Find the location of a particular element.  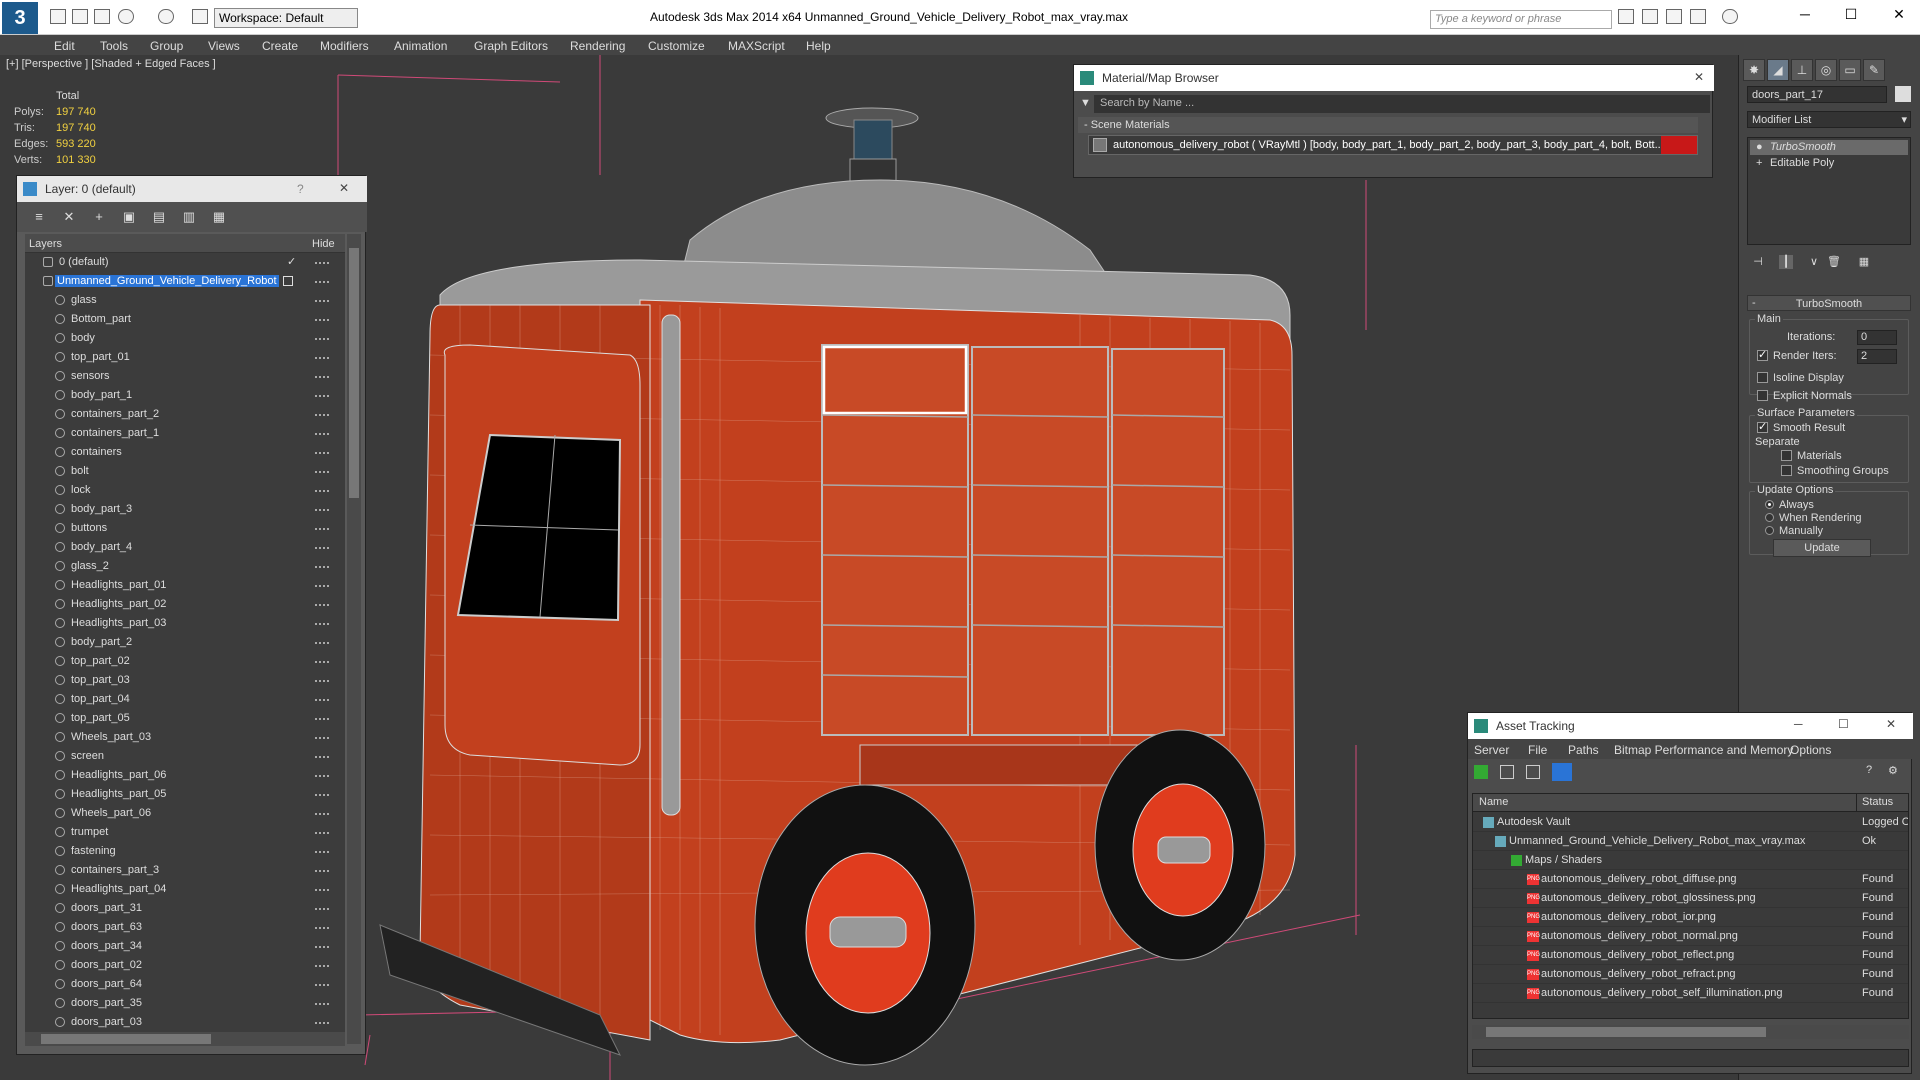

explicit-normals-checkbox is located at coordinates (1762, 395).